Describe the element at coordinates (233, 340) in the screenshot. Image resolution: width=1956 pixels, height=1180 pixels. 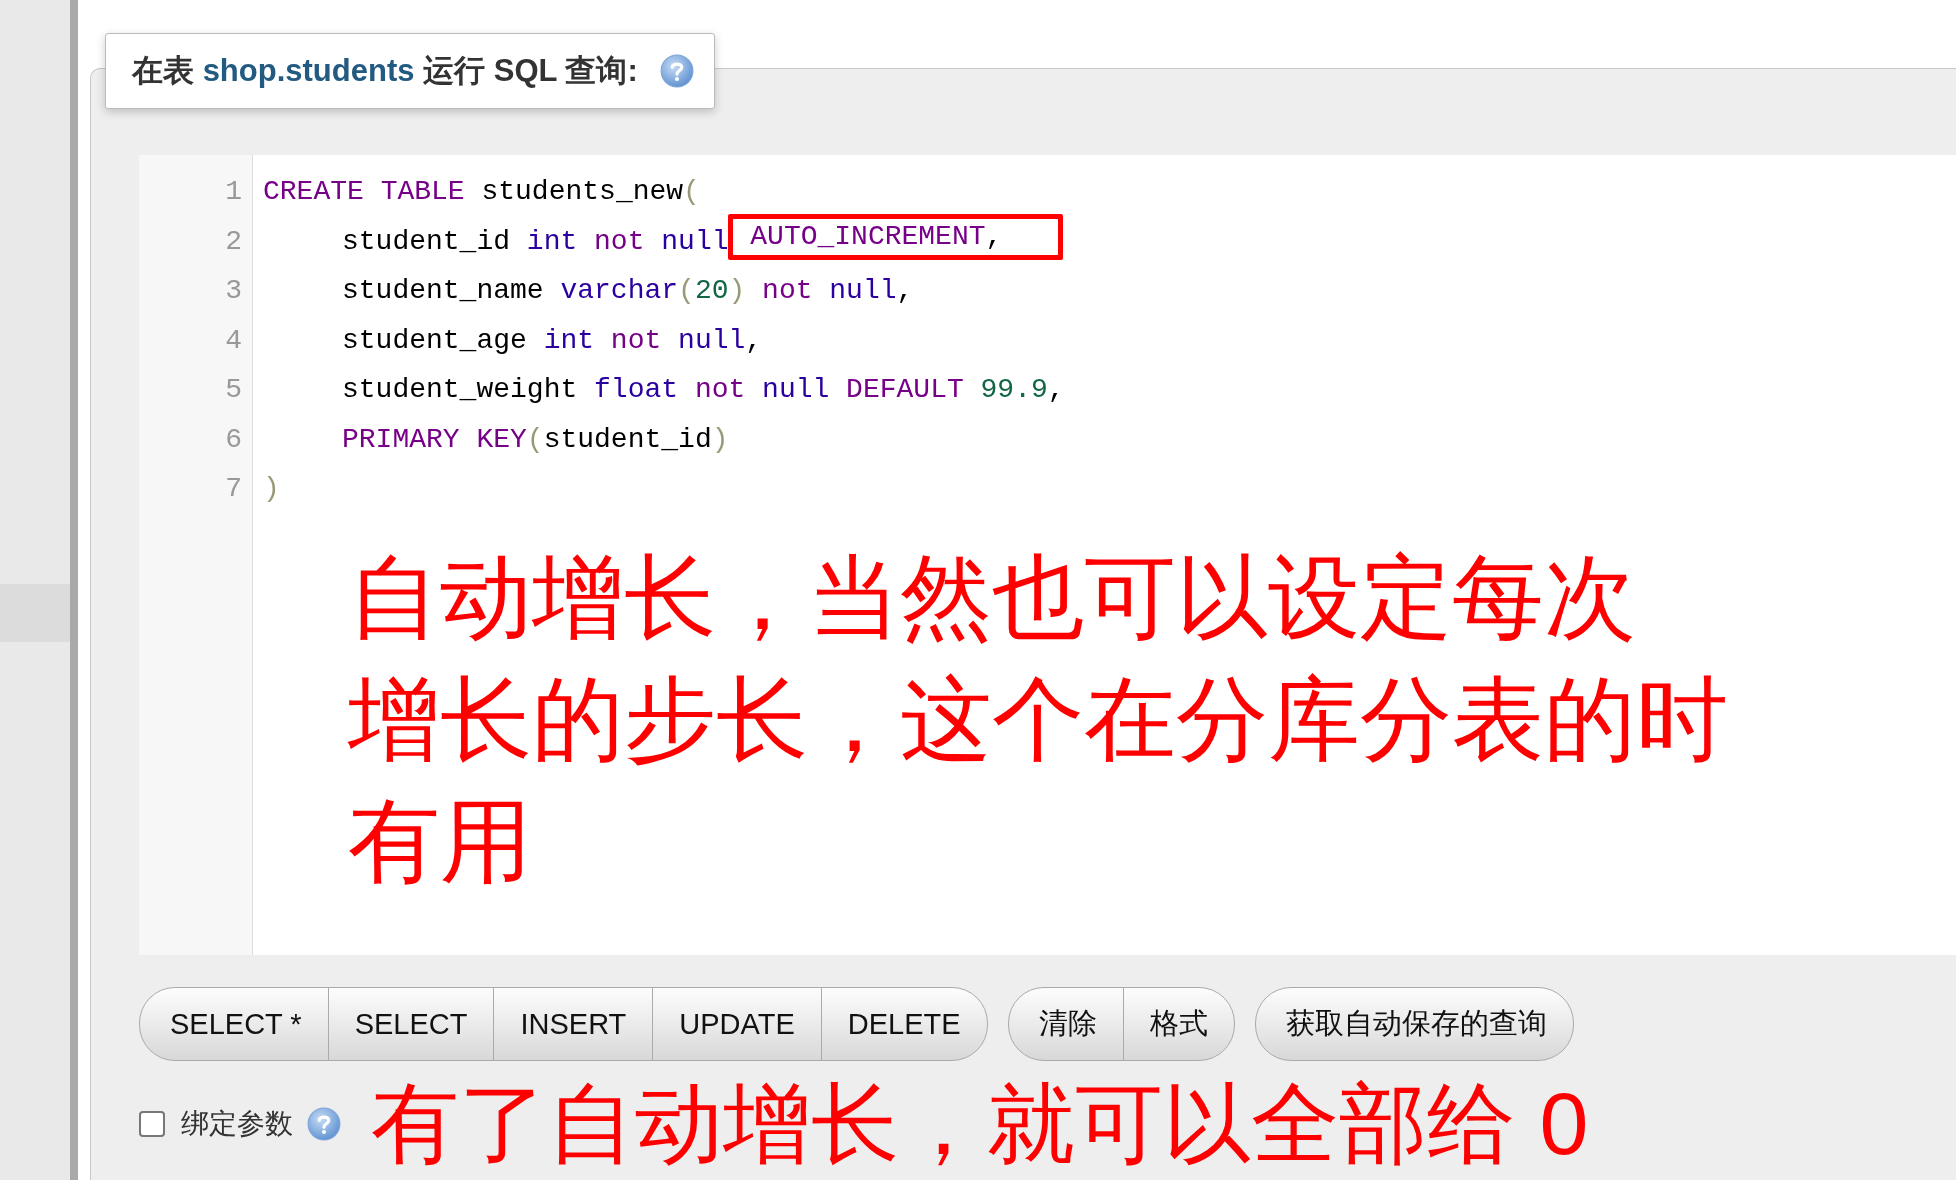
I see `line-number: 4` at that location.